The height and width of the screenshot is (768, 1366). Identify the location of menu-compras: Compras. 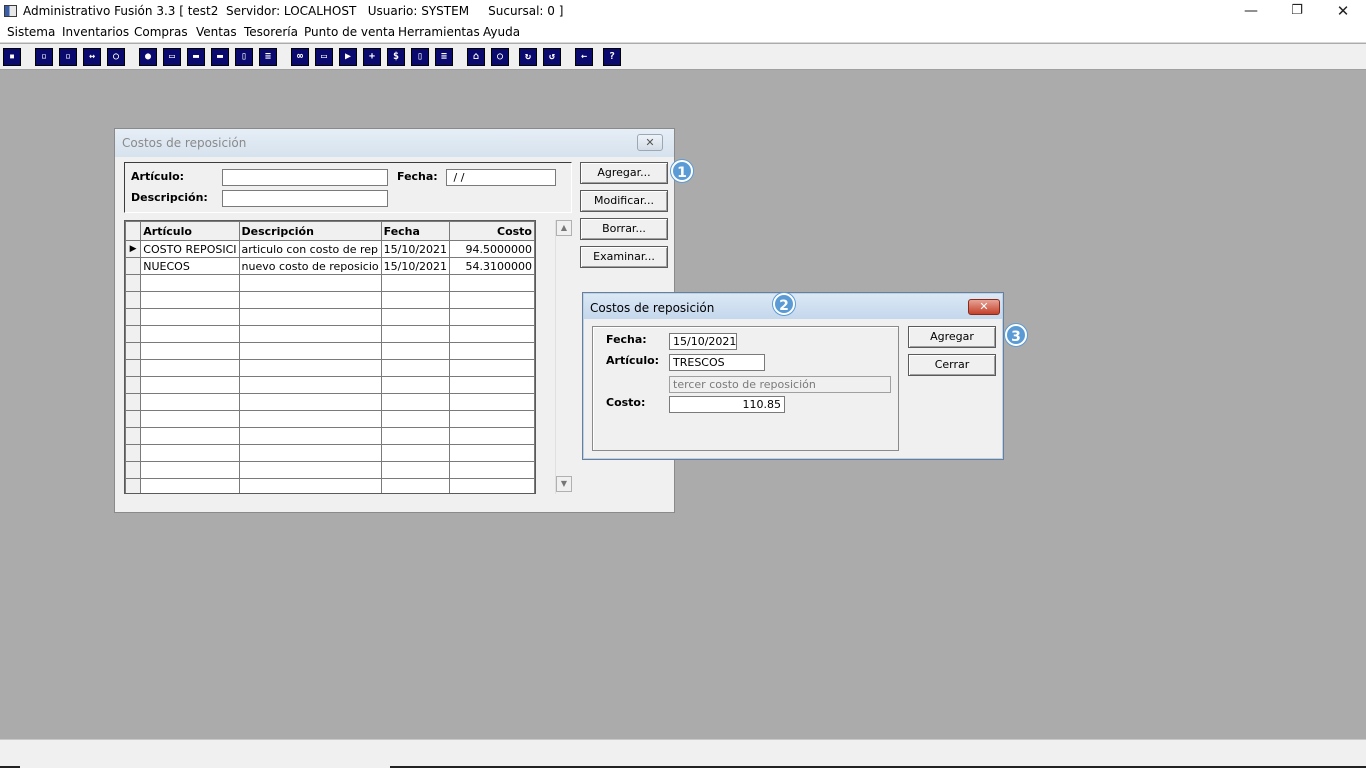
(161, 32).